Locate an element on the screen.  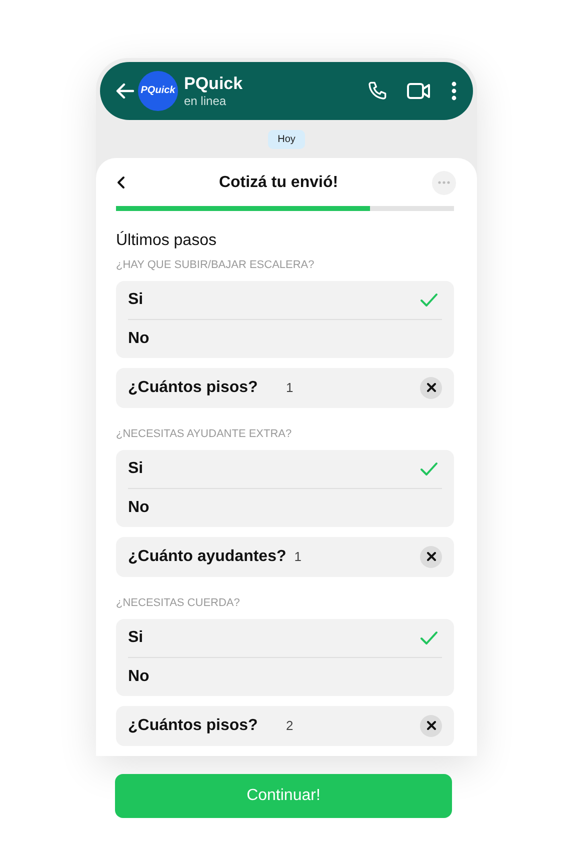
field-value: 2 is located at coordinates (290, 726).